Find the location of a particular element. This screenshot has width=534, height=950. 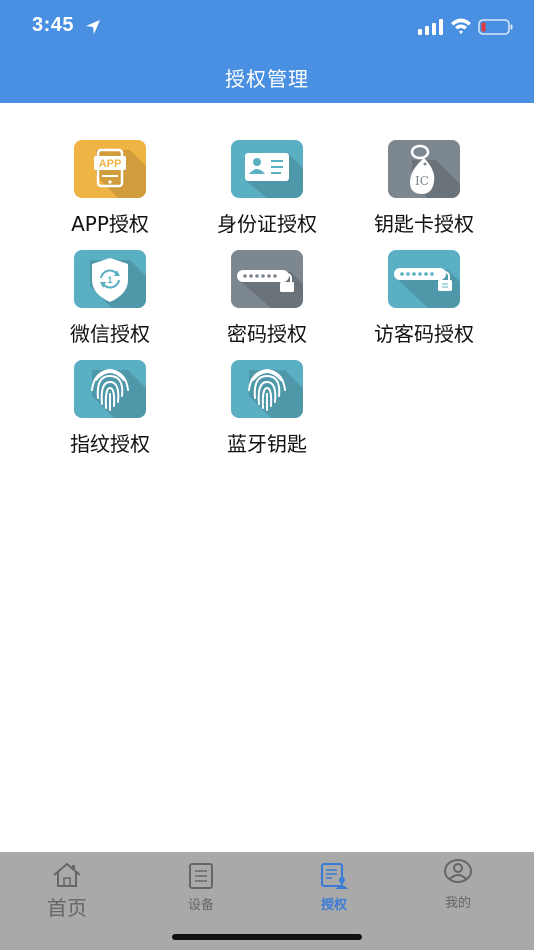

tab-devices: 设备 is located at coordinates (201, 887).